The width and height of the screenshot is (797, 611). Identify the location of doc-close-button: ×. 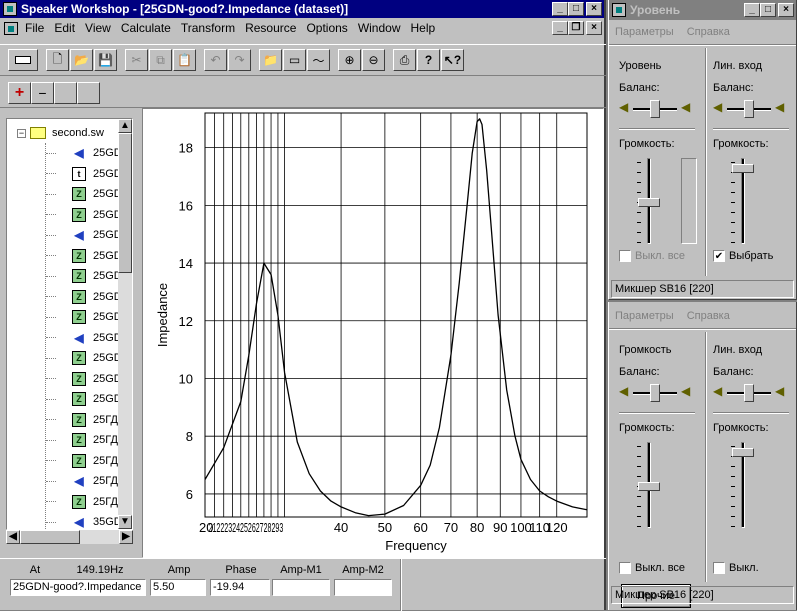
(594, 28).